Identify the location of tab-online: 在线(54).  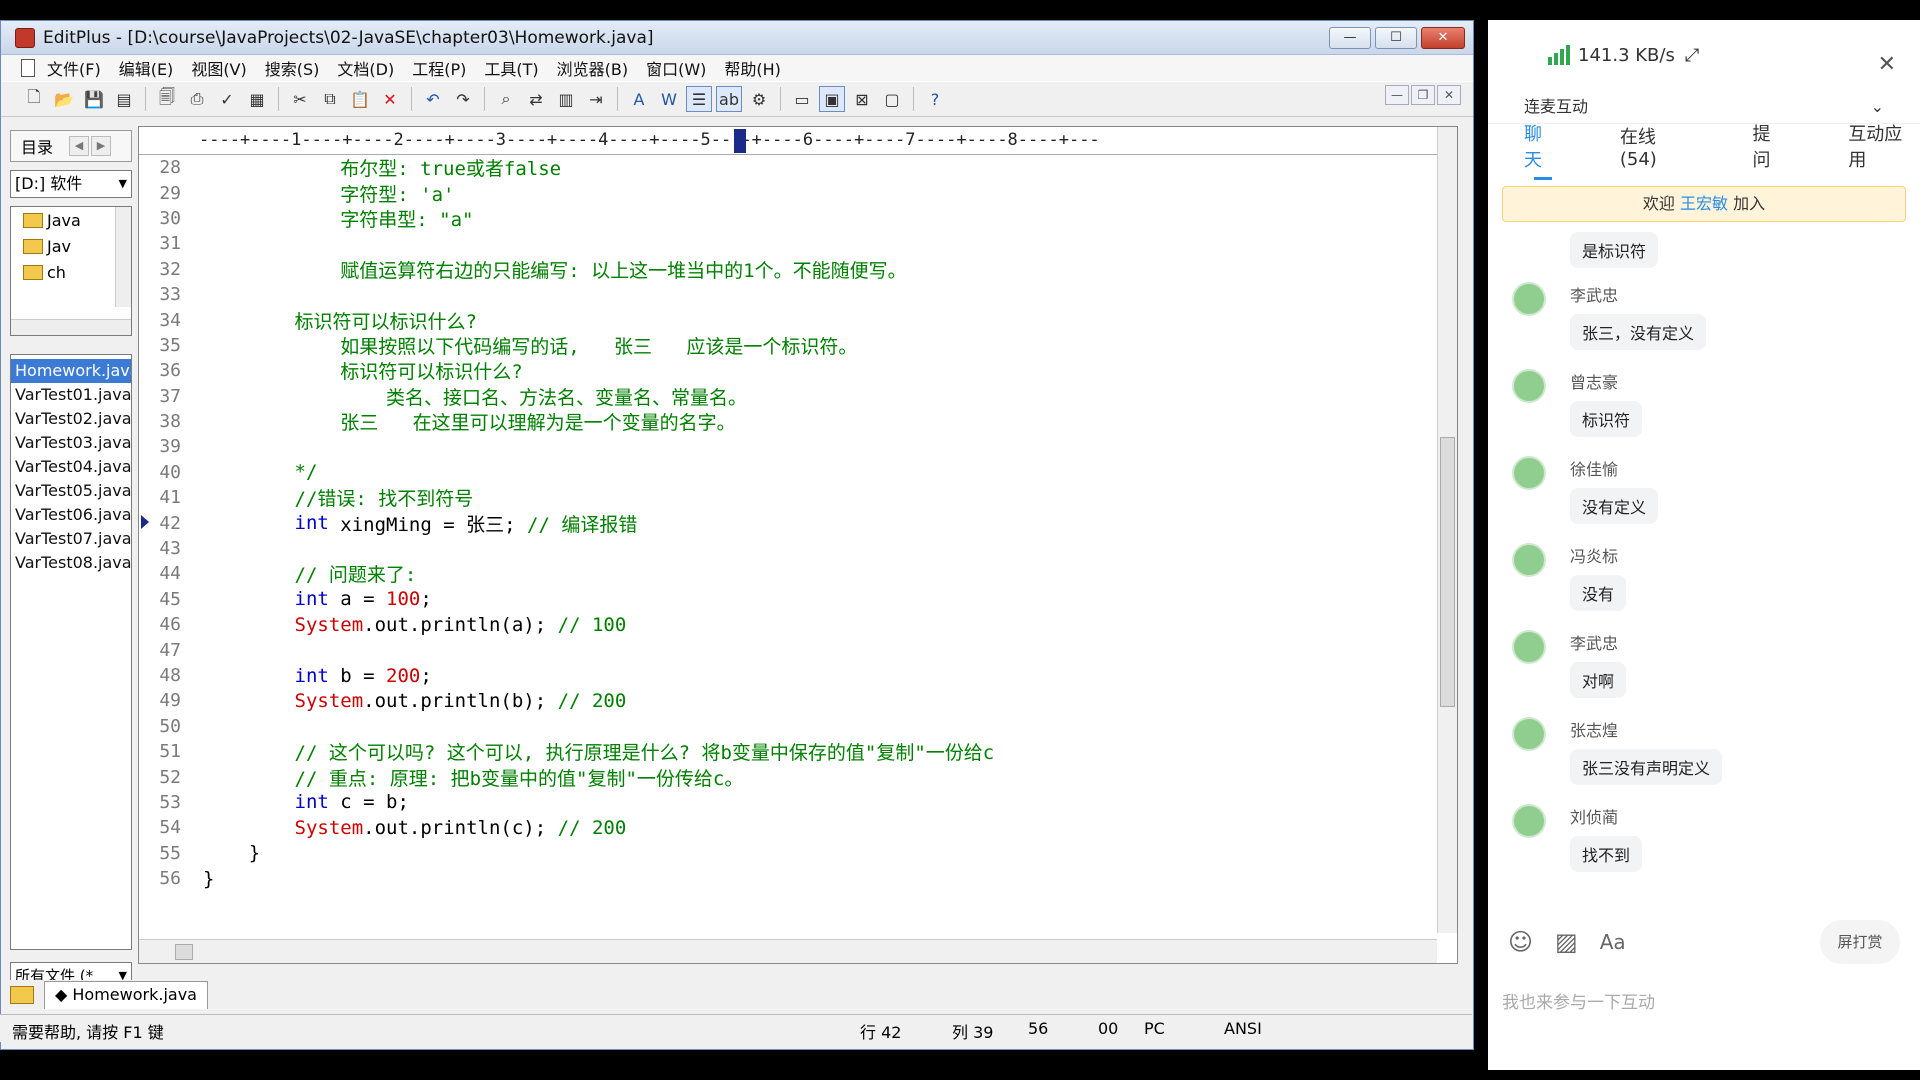
(1656, 146).